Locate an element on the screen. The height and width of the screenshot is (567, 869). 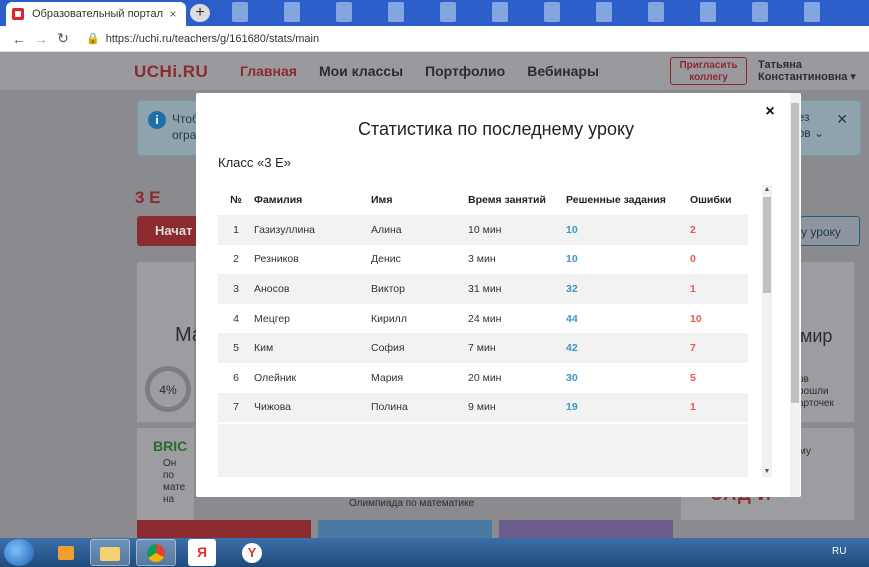
main-menu: Главная Мои классы Портфолио Вебинары is located at coordinates (419, 71).